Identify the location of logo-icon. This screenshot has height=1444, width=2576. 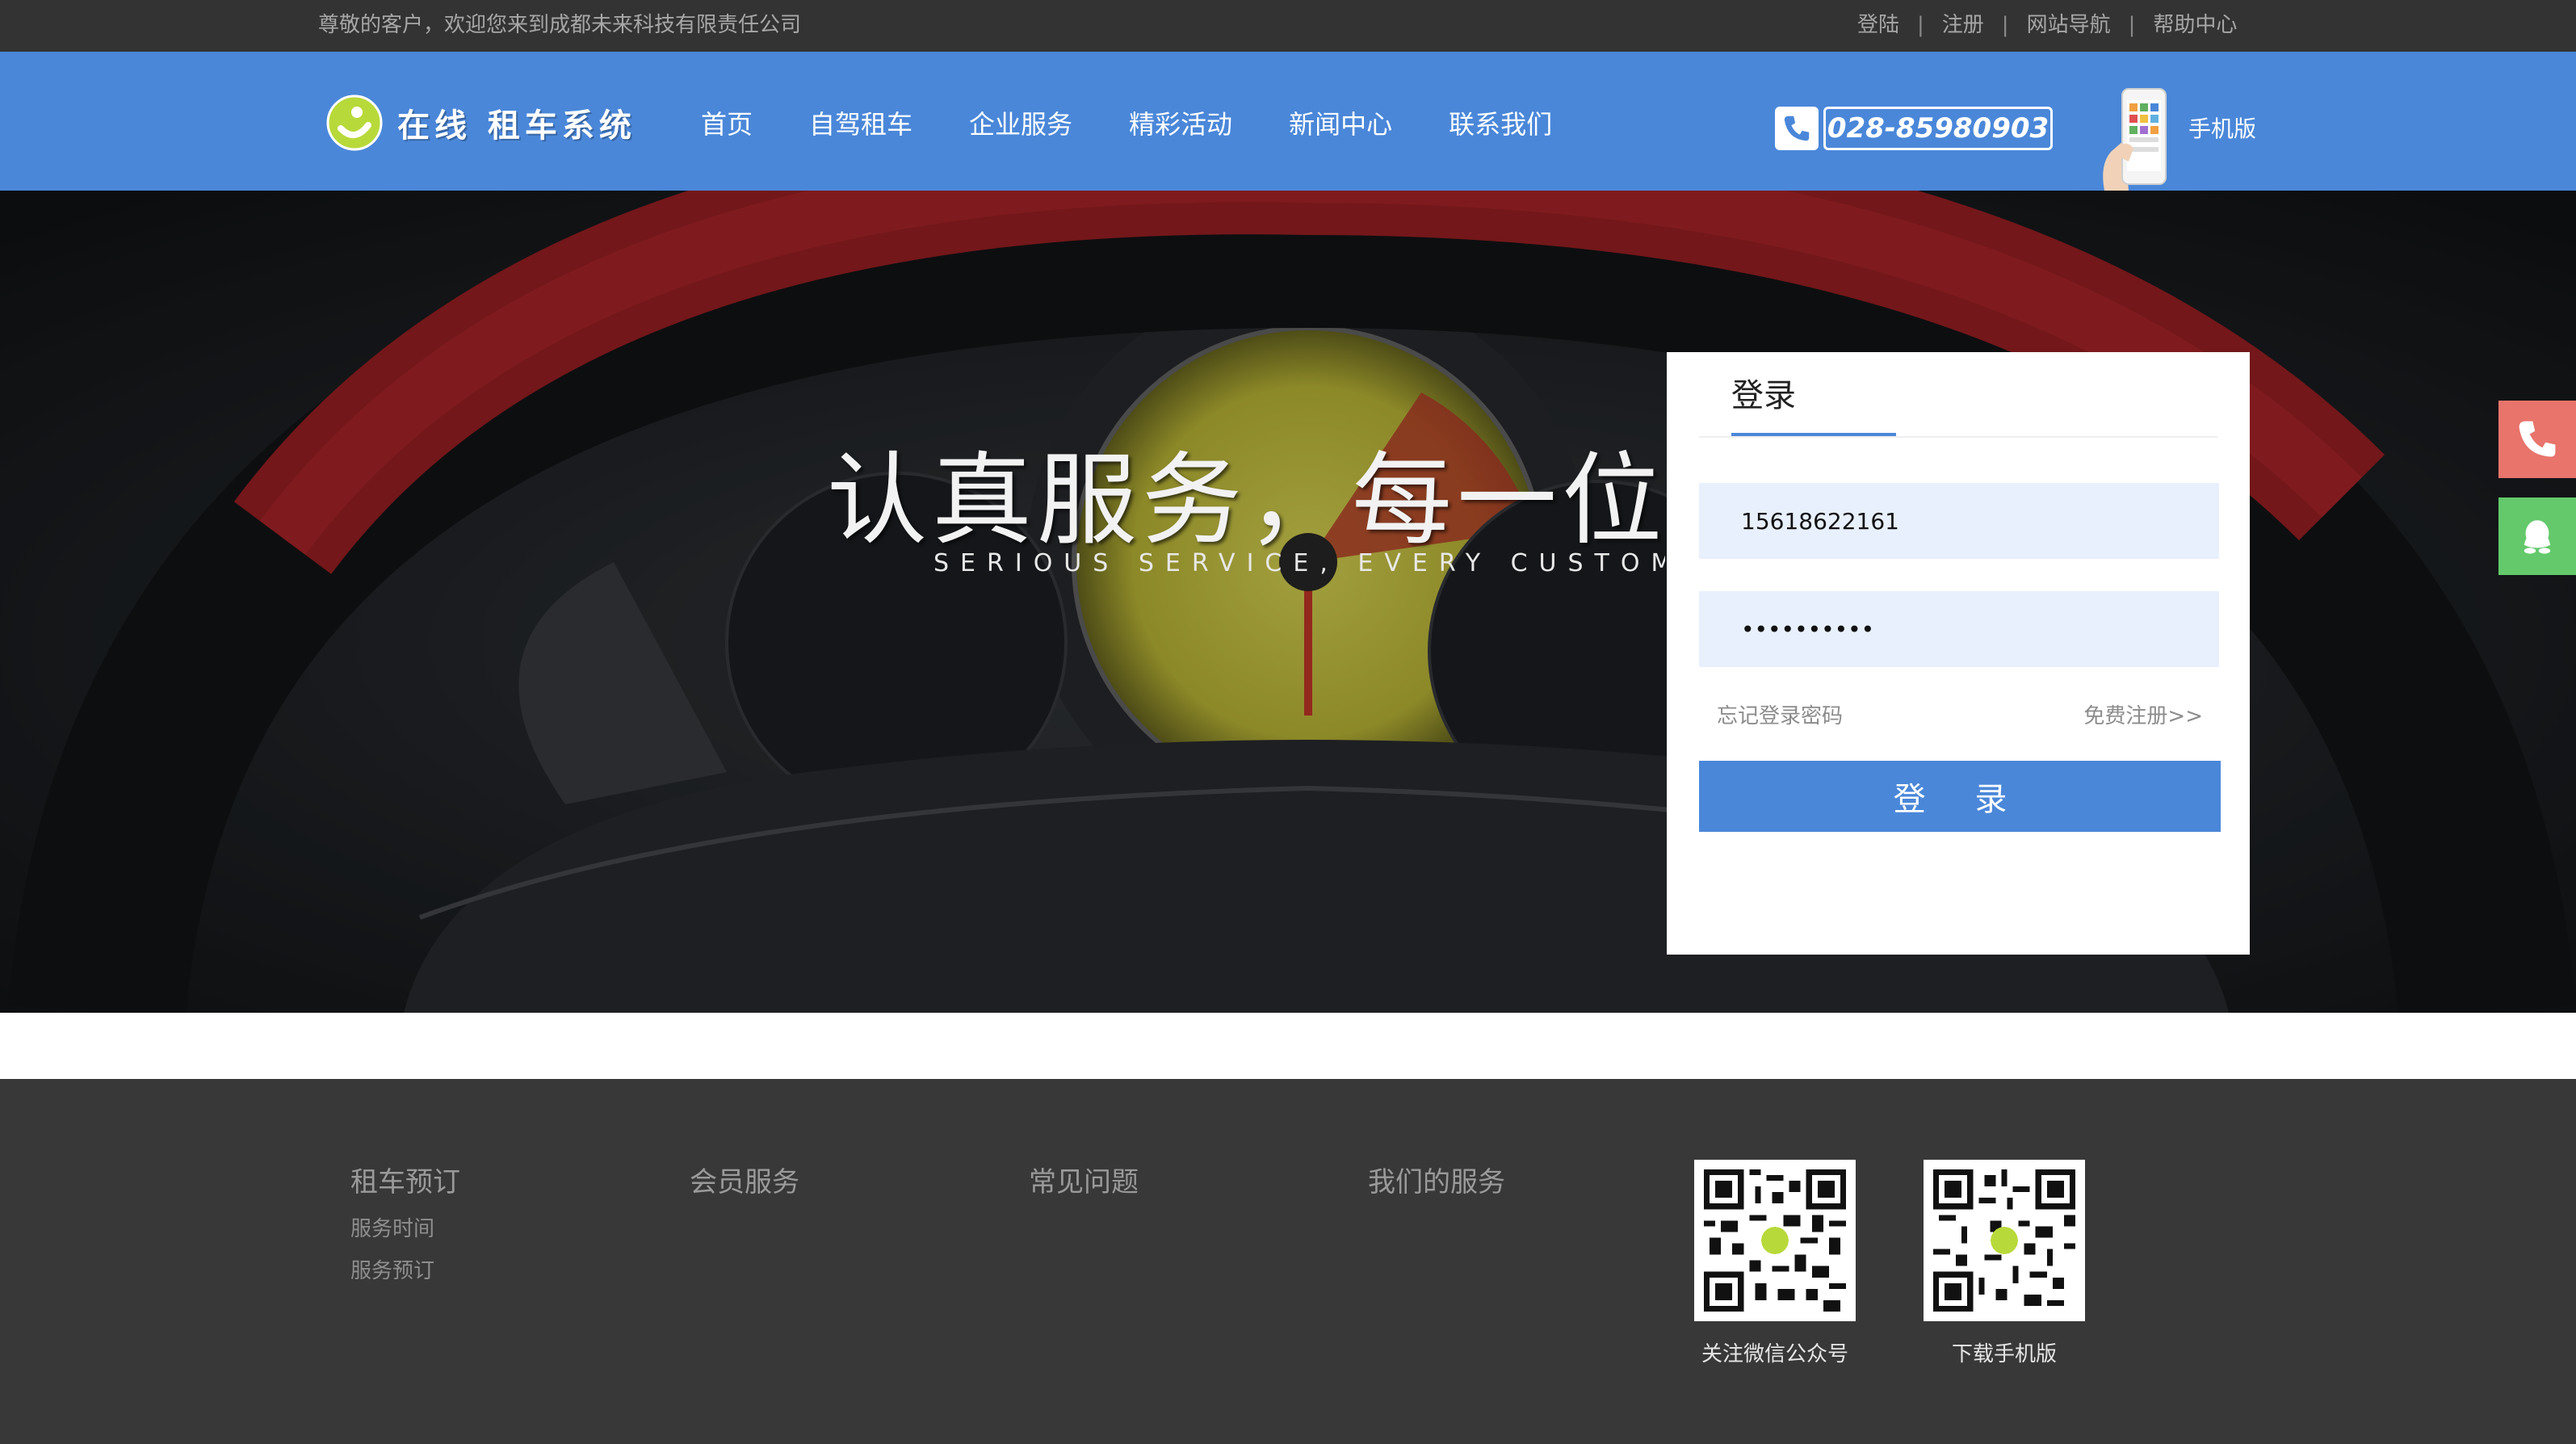
(354, 122).